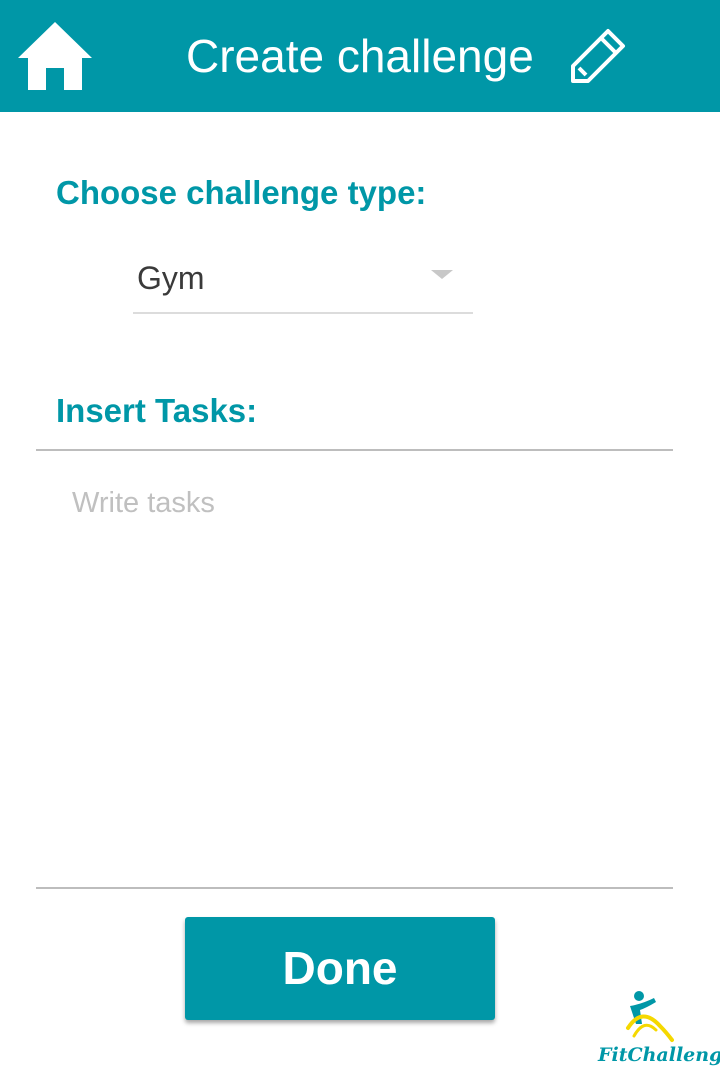 Image resolution: width=720 pixels, height=1080 pixels. What do you see at coordinates (340, 968) in the screenshot?
I see `done-button: Done` at bounding box center [340, 968].